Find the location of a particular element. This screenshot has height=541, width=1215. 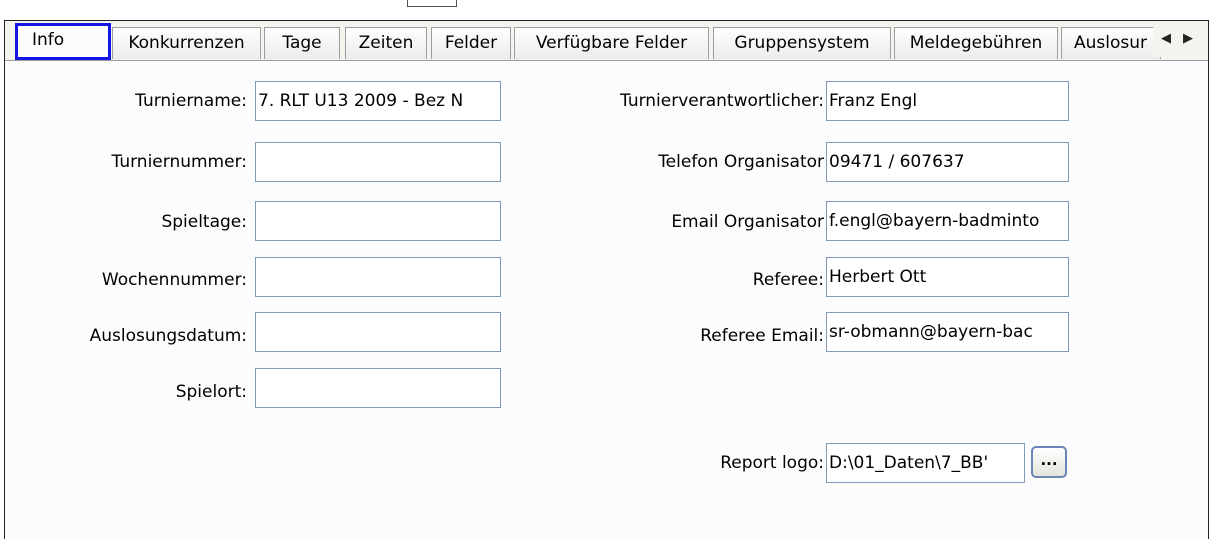

clipped-box is located at coordinates (432, 3).